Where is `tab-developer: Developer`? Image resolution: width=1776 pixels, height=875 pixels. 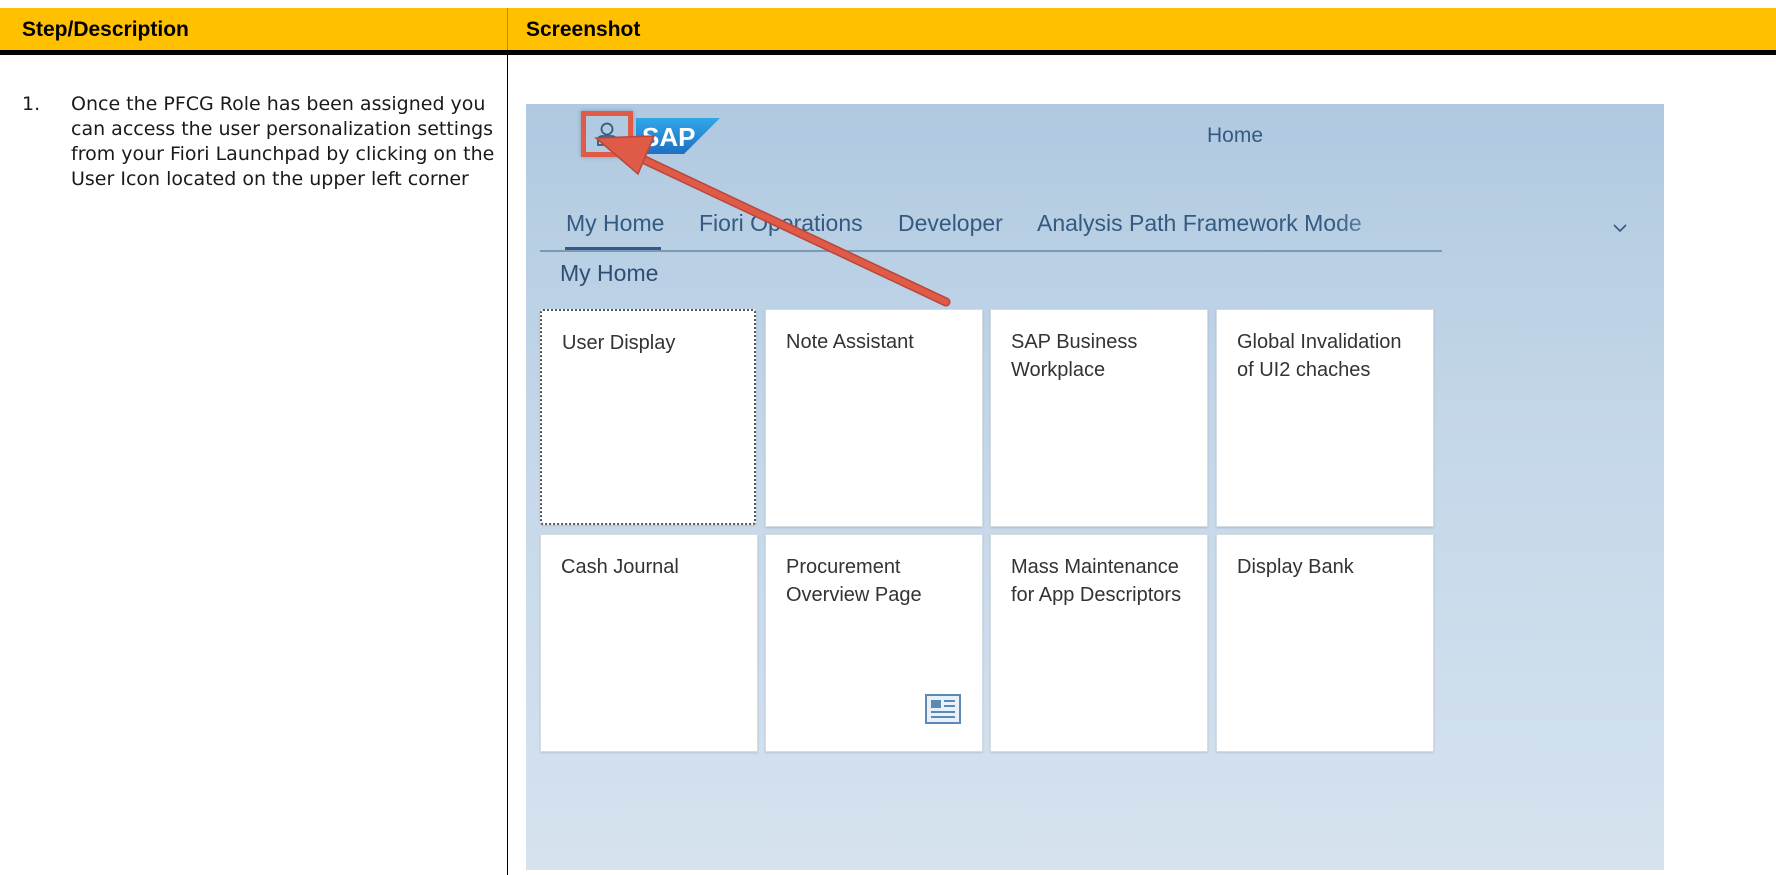 tab-developer: Developer is located at coordinates (950, 223).